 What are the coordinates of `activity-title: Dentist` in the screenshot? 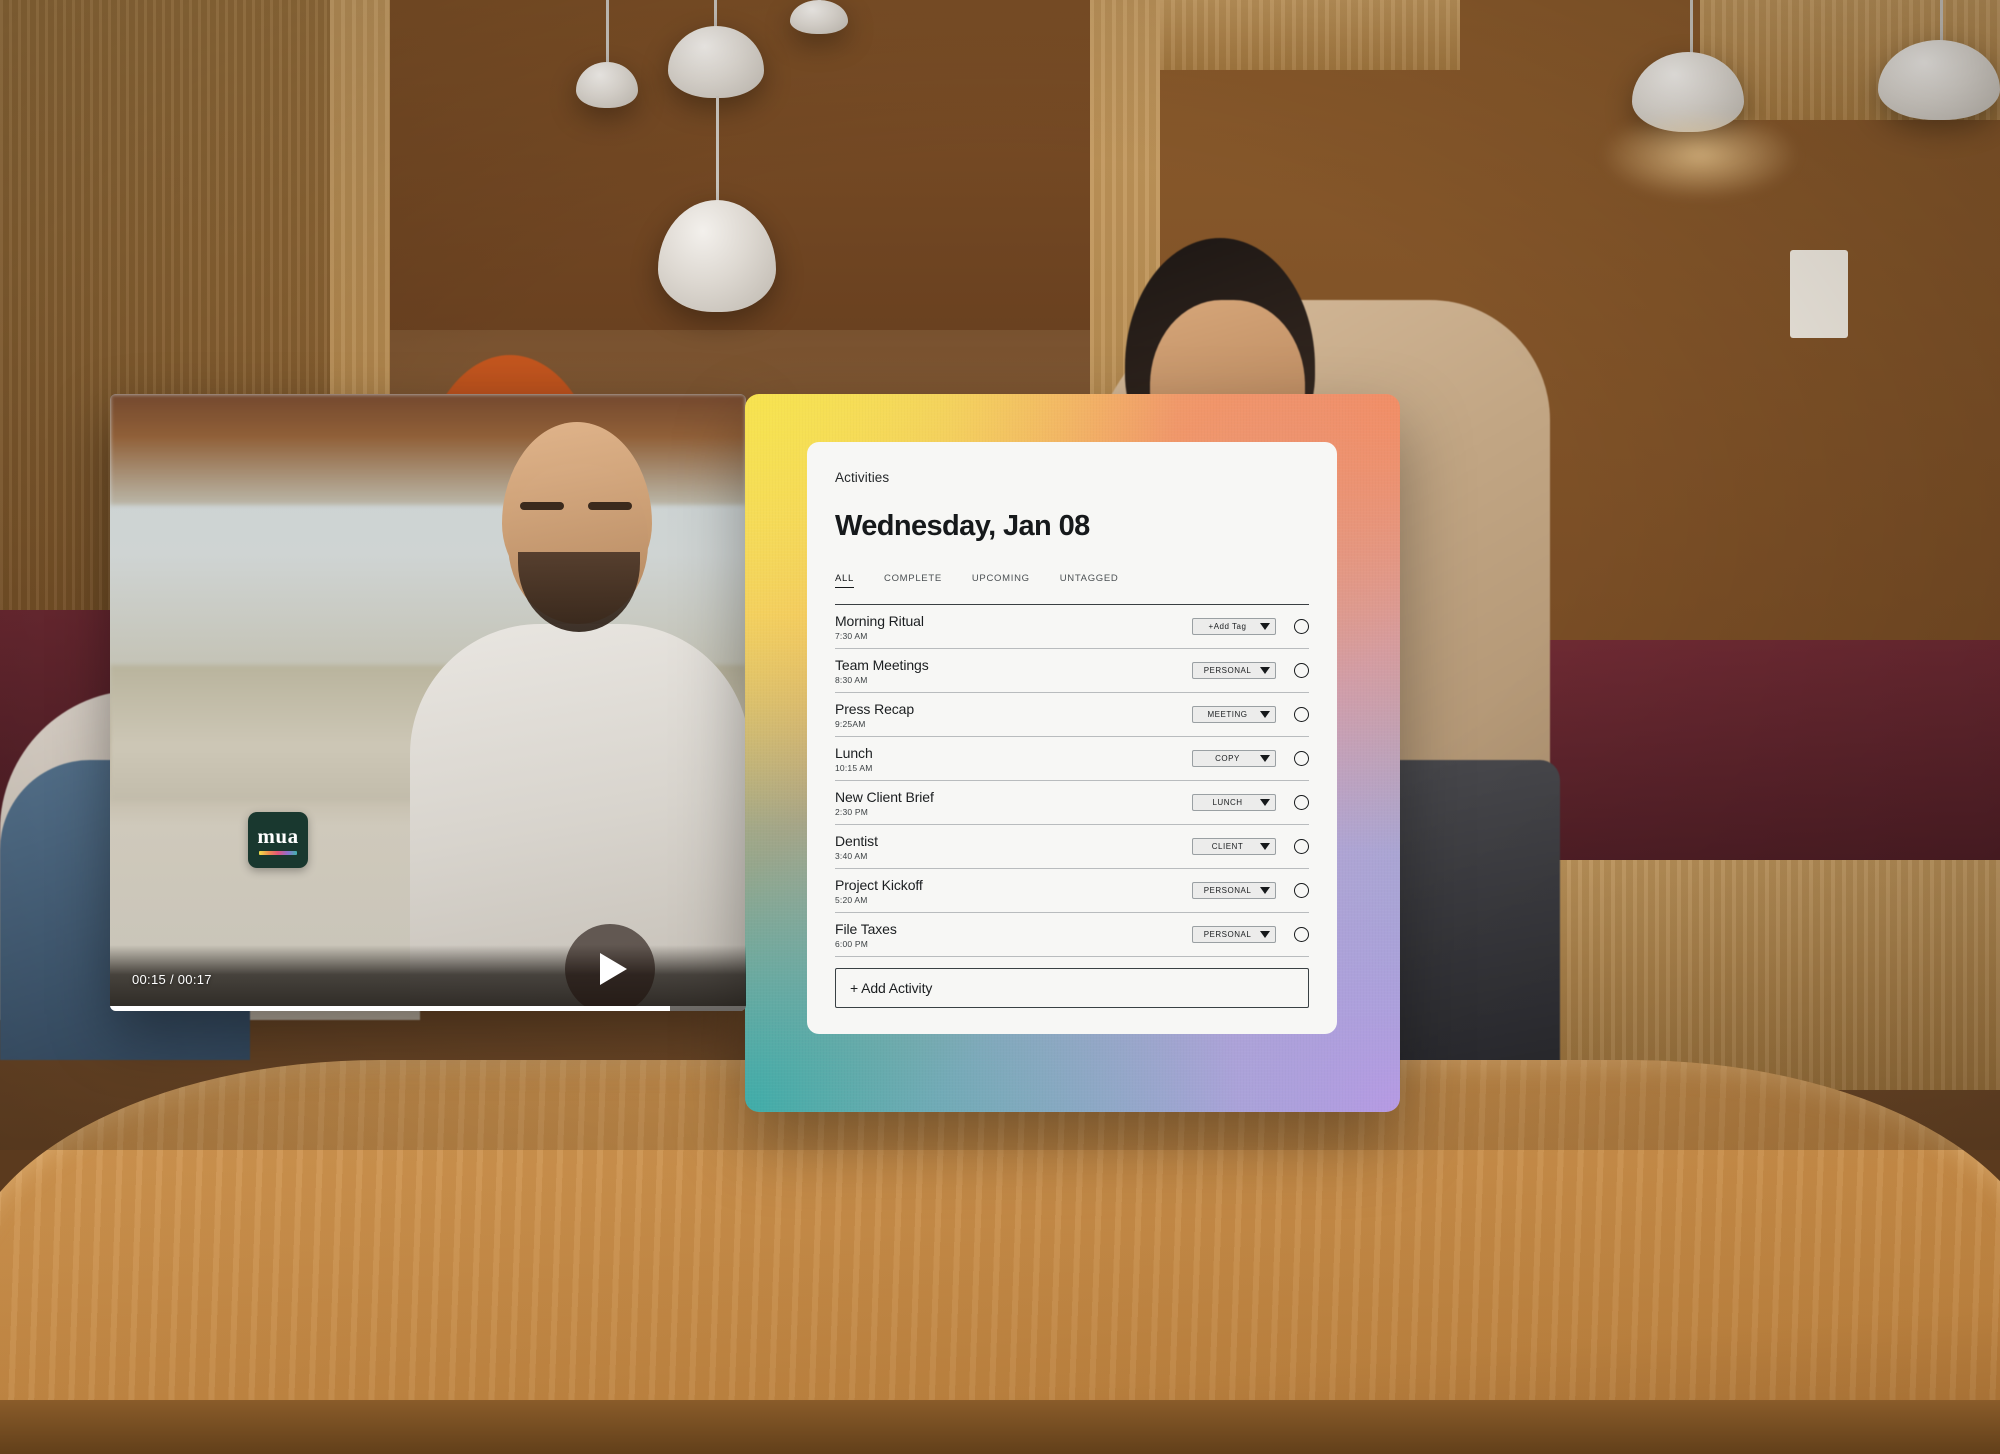 It's located at (856, 840).